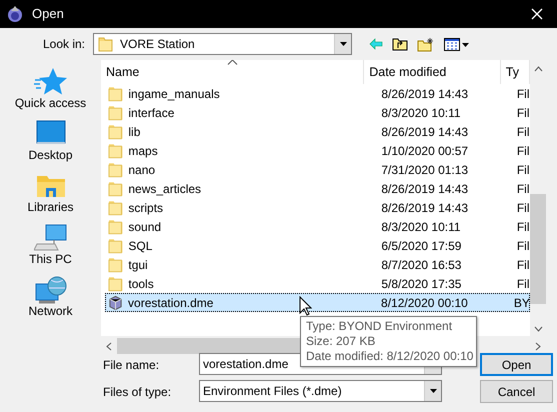  What do you see at coordinates (131, 365) in the screenshot?
I see `file-name-label: File name:` at bounding box center [131, 365].